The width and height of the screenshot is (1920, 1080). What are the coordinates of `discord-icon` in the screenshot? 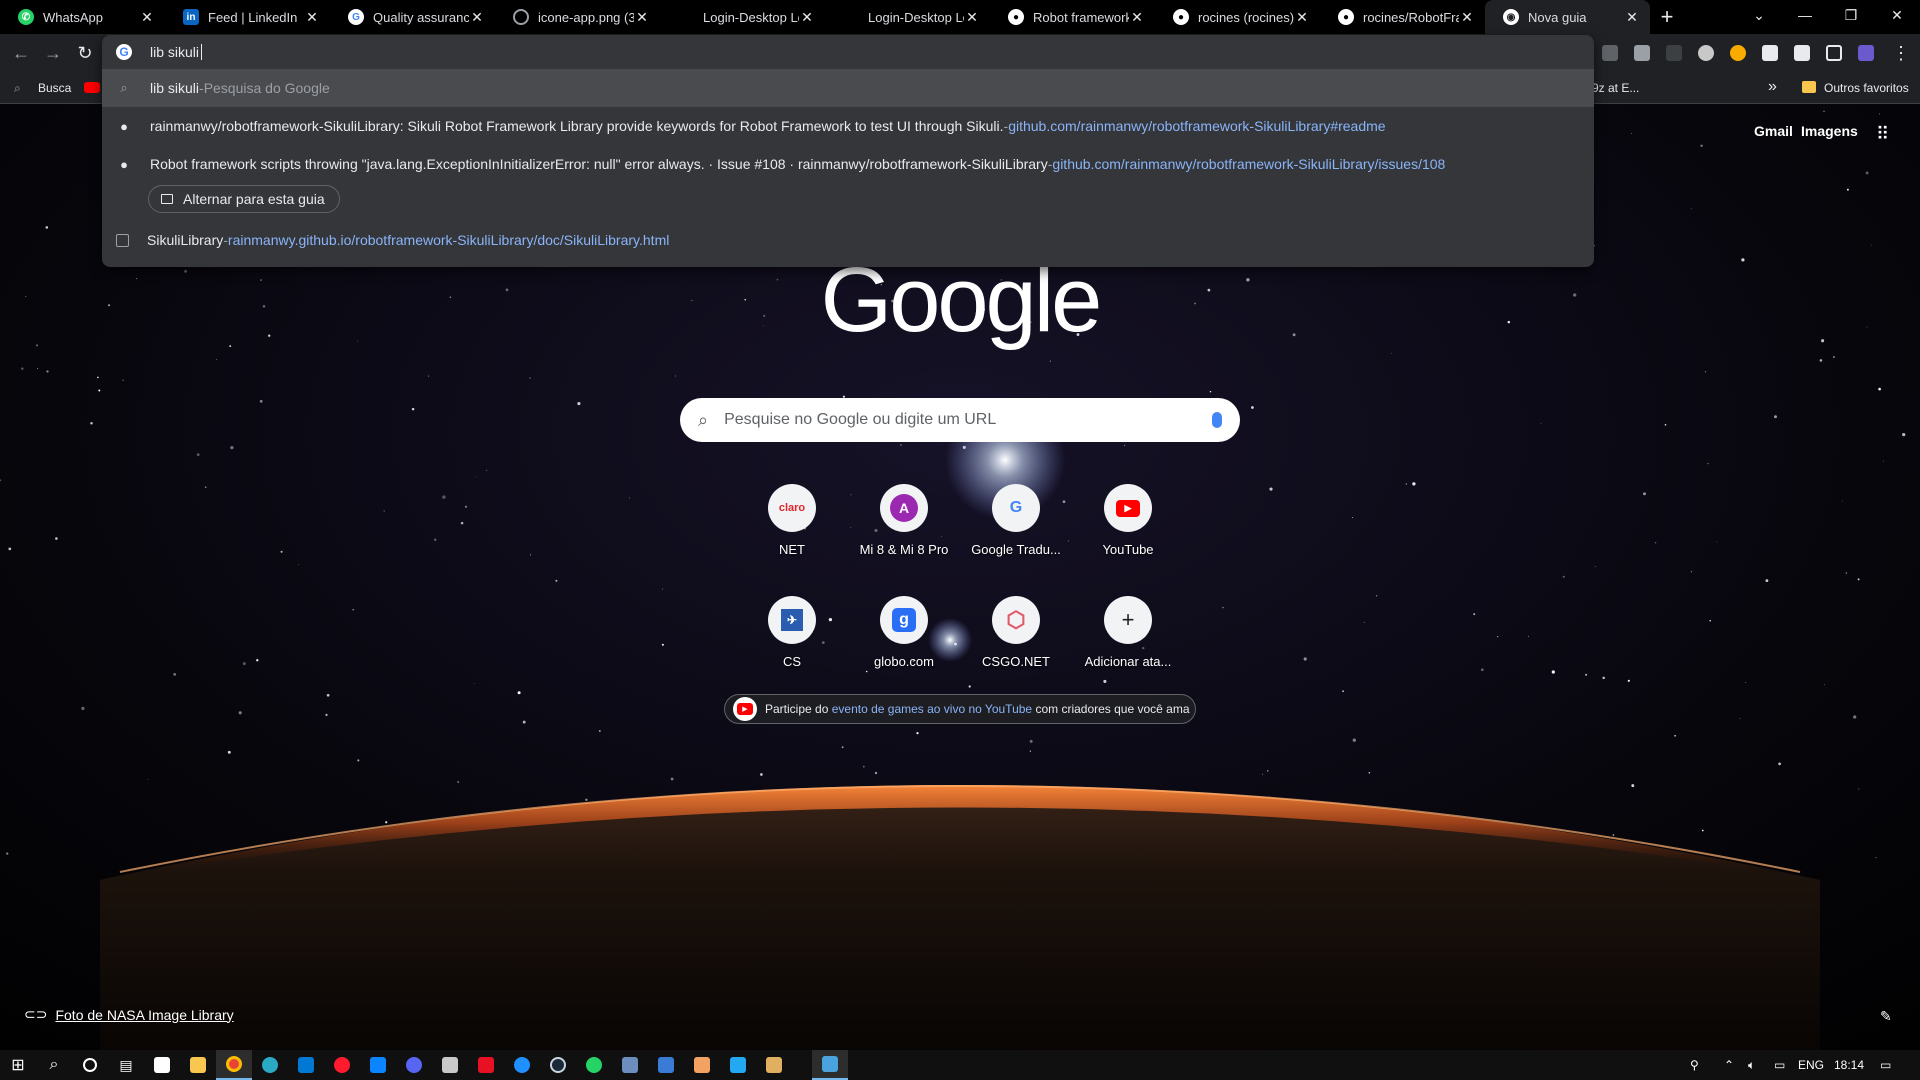 It's located at (414, 1065).